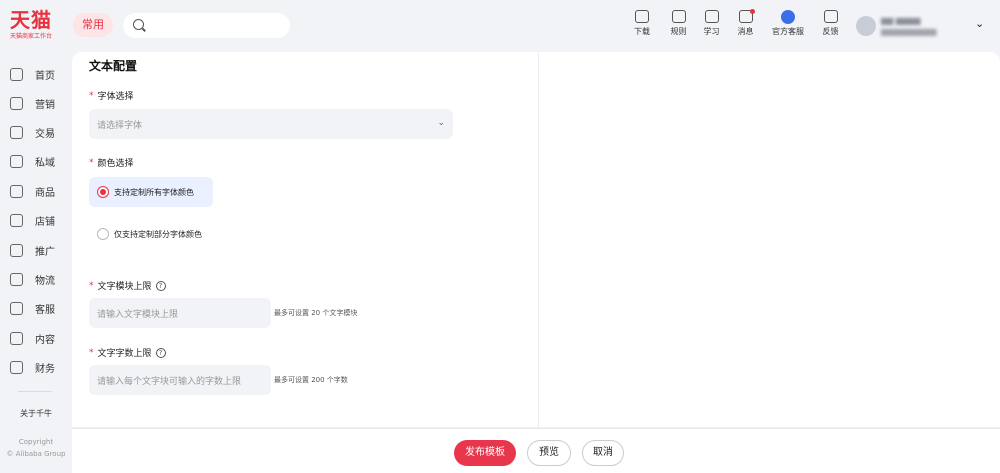  What do you see at coordinates (154, 192) in the screenshot?
I see `radio-label: 支持定制所有字体颜色` at bounding box center [154, 192].